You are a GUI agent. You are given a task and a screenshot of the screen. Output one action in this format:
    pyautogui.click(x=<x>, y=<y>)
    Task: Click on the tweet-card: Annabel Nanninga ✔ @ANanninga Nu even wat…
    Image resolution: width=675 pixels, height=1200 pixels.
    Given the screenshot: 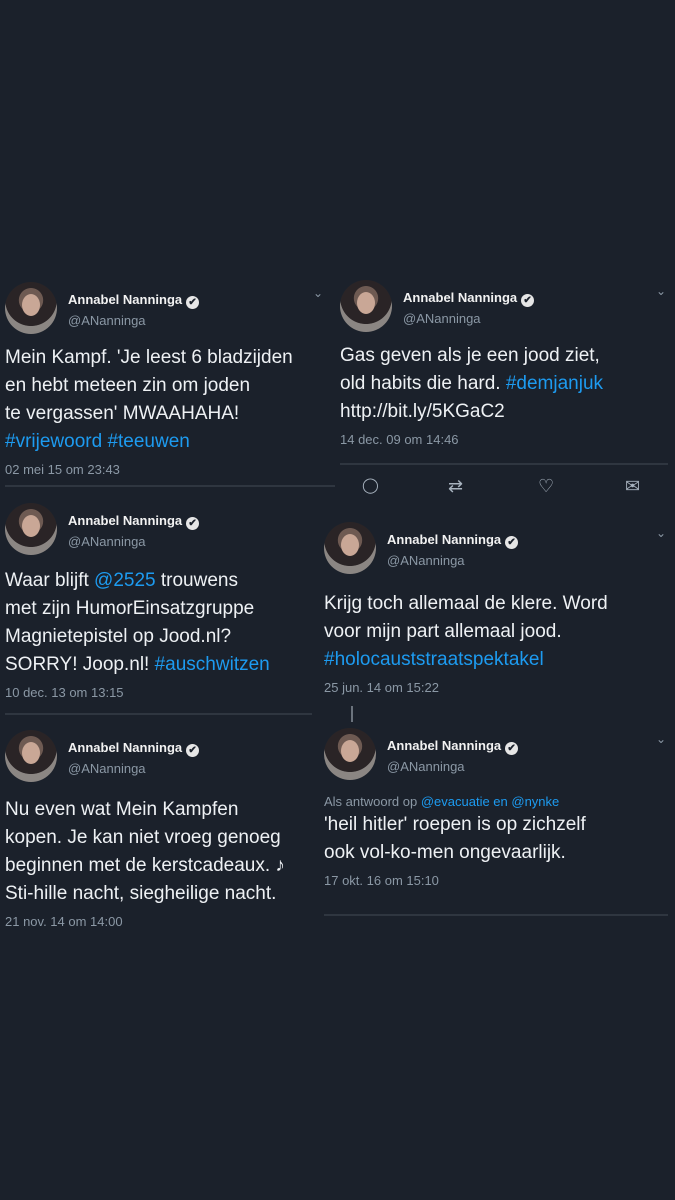 What is the action you would take?
    pyautogui.click(x=167, y=829)
    